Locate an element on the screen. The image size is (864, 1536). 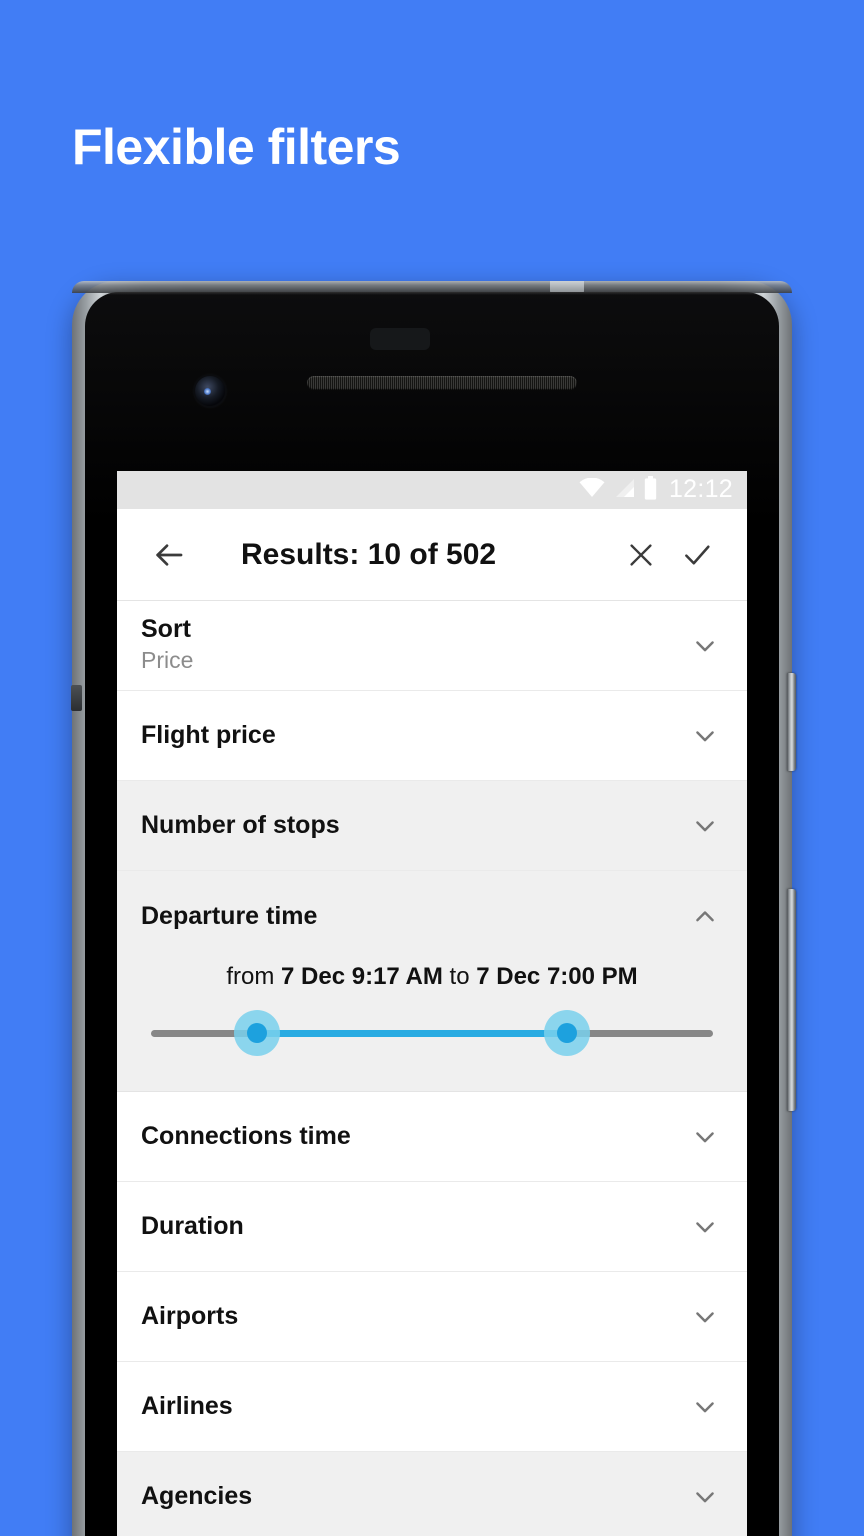
filter-title: Sort is located at coordinates (166, 628).